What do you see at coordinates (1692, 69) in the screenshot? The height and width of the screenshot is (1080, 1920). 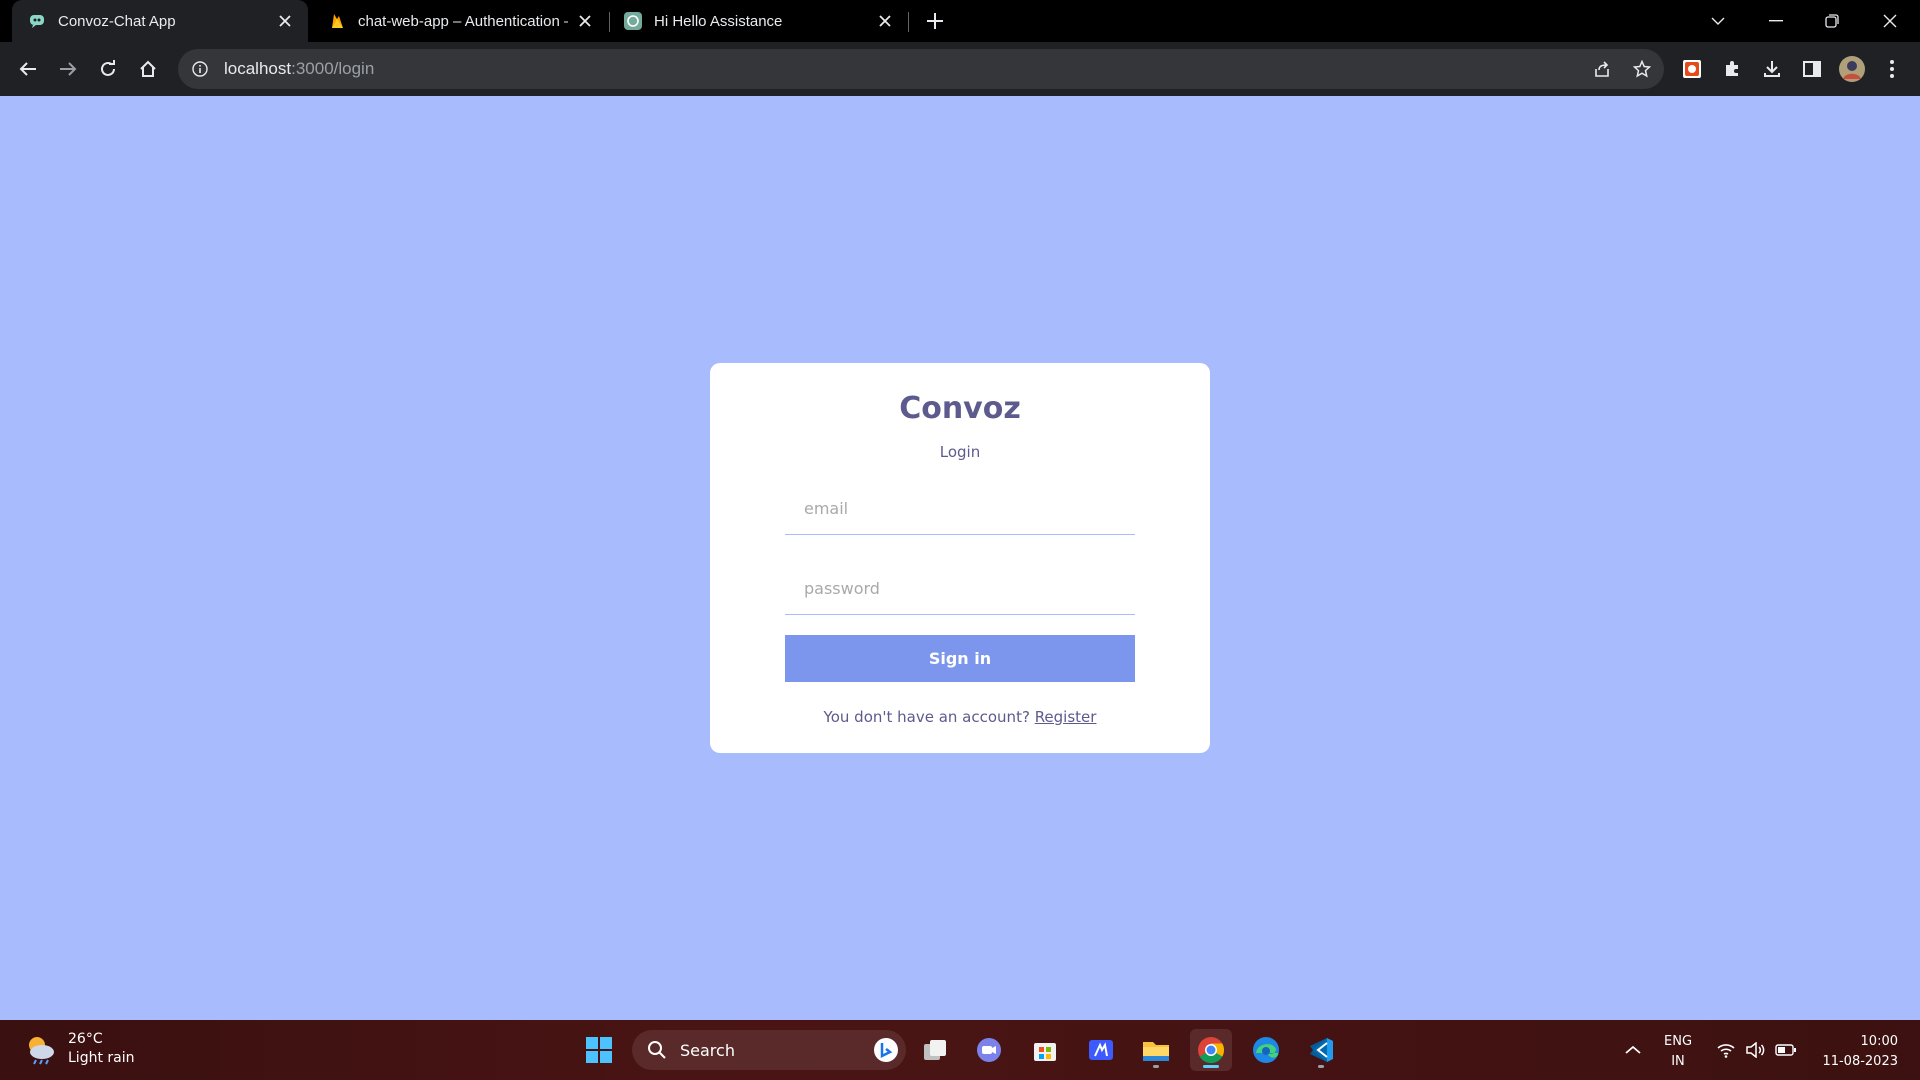 I see `extension-icon` at bounding box center [1692, 69].